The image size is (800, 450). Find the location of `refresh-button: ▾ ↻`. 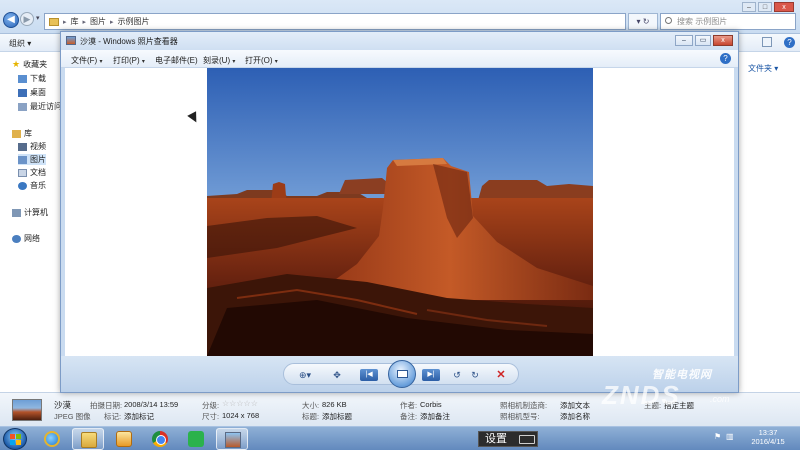

refresh-button: ▾ ↻ is located at coordinates (643, 21).